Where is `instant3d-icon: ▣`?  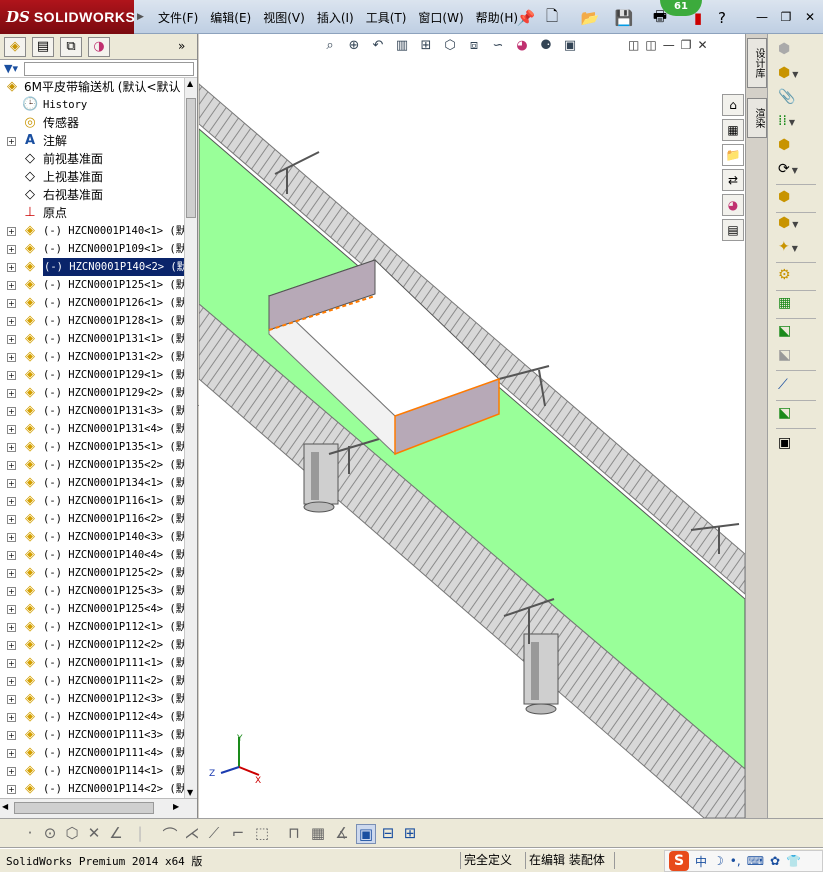 instant3d-icon: ▣ is located at coordinates (795, 443).